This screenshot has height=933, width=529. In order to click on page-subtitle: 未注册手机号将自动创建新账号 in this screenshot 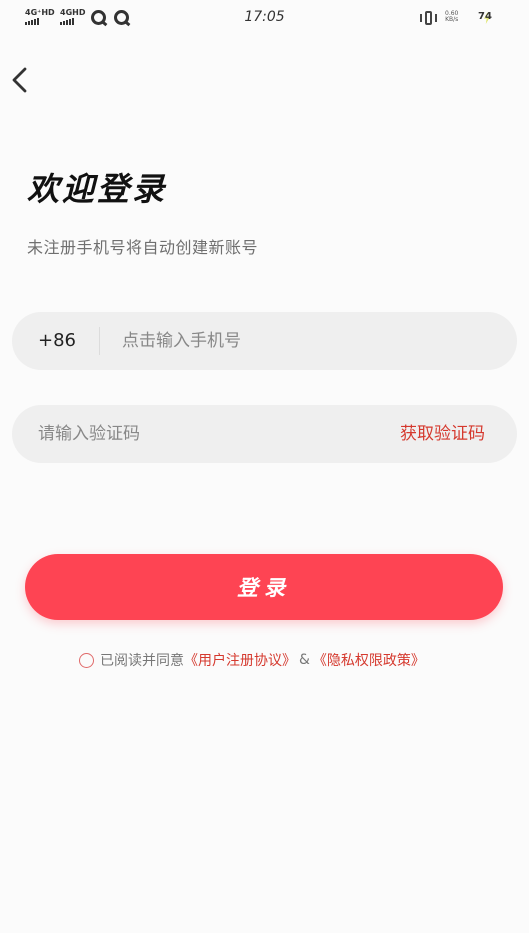, I will do `click(143, 247)`.